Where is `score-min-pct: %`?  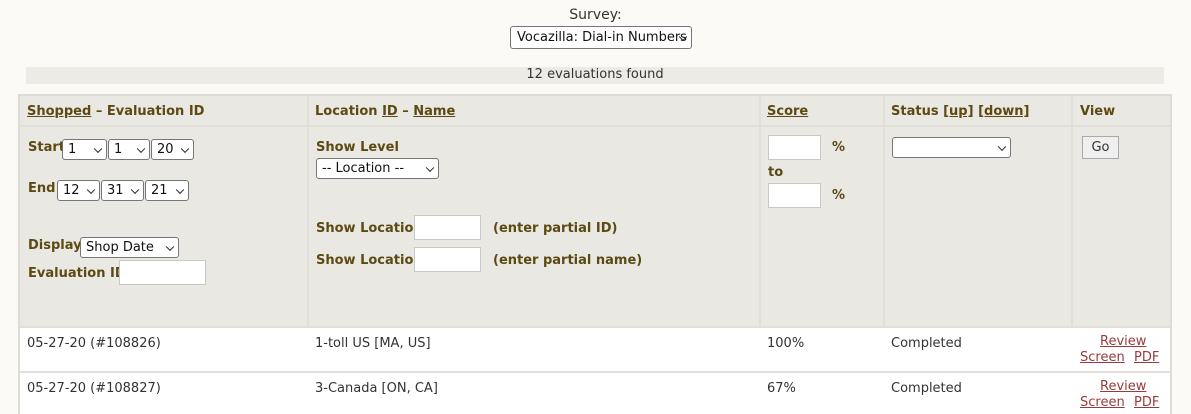 score-min-pct: % is located at coordinates (839, 147).